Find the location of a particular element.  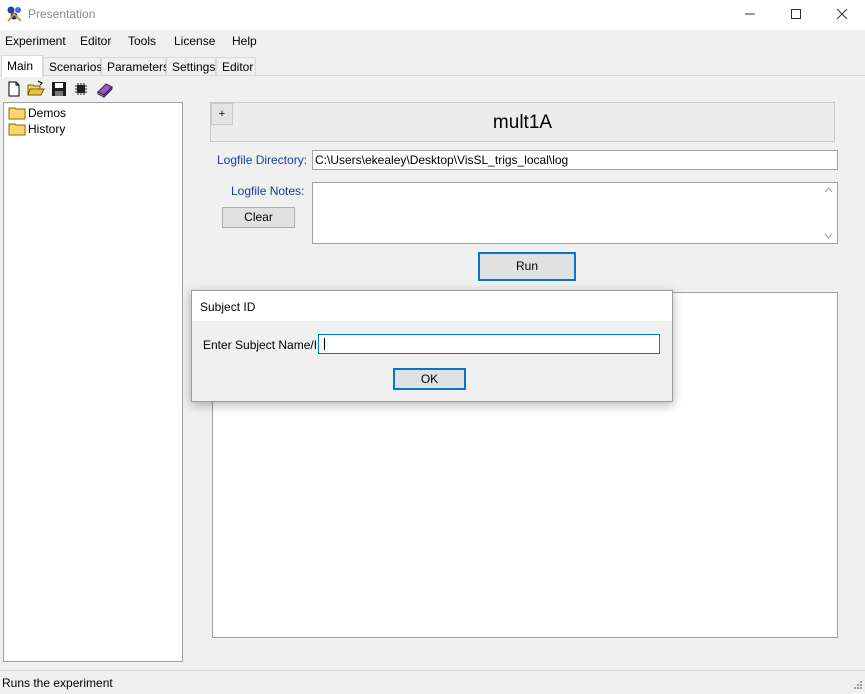

save-icon is located at coordinates (59, 89).